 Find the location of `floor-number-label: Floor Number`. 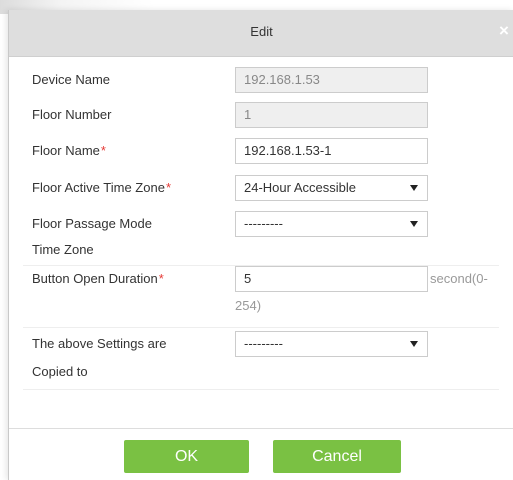

floor-number-label: Floor Number is located at coordinates (72, 114).